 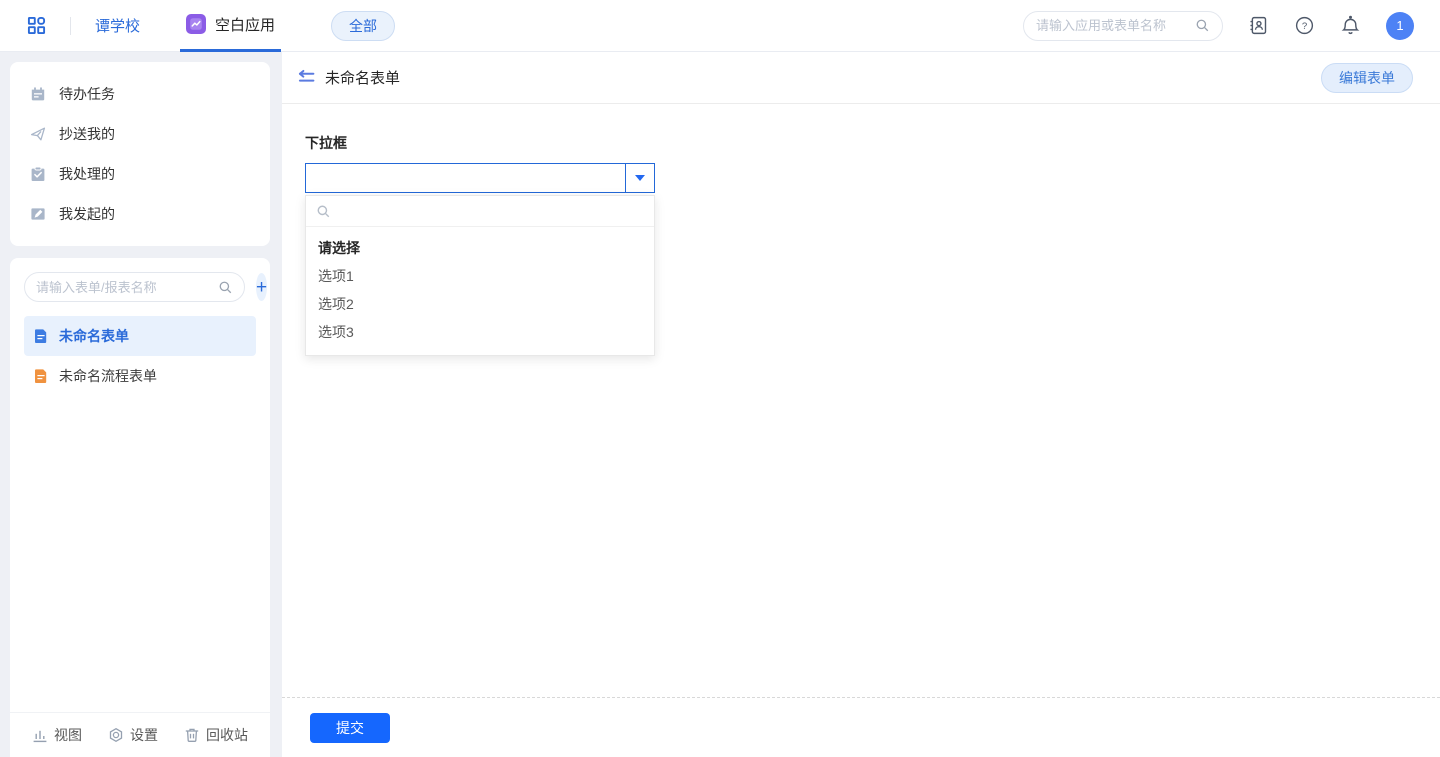 I want to click on page-title: 未命名表单, so click(x=363, y=78).